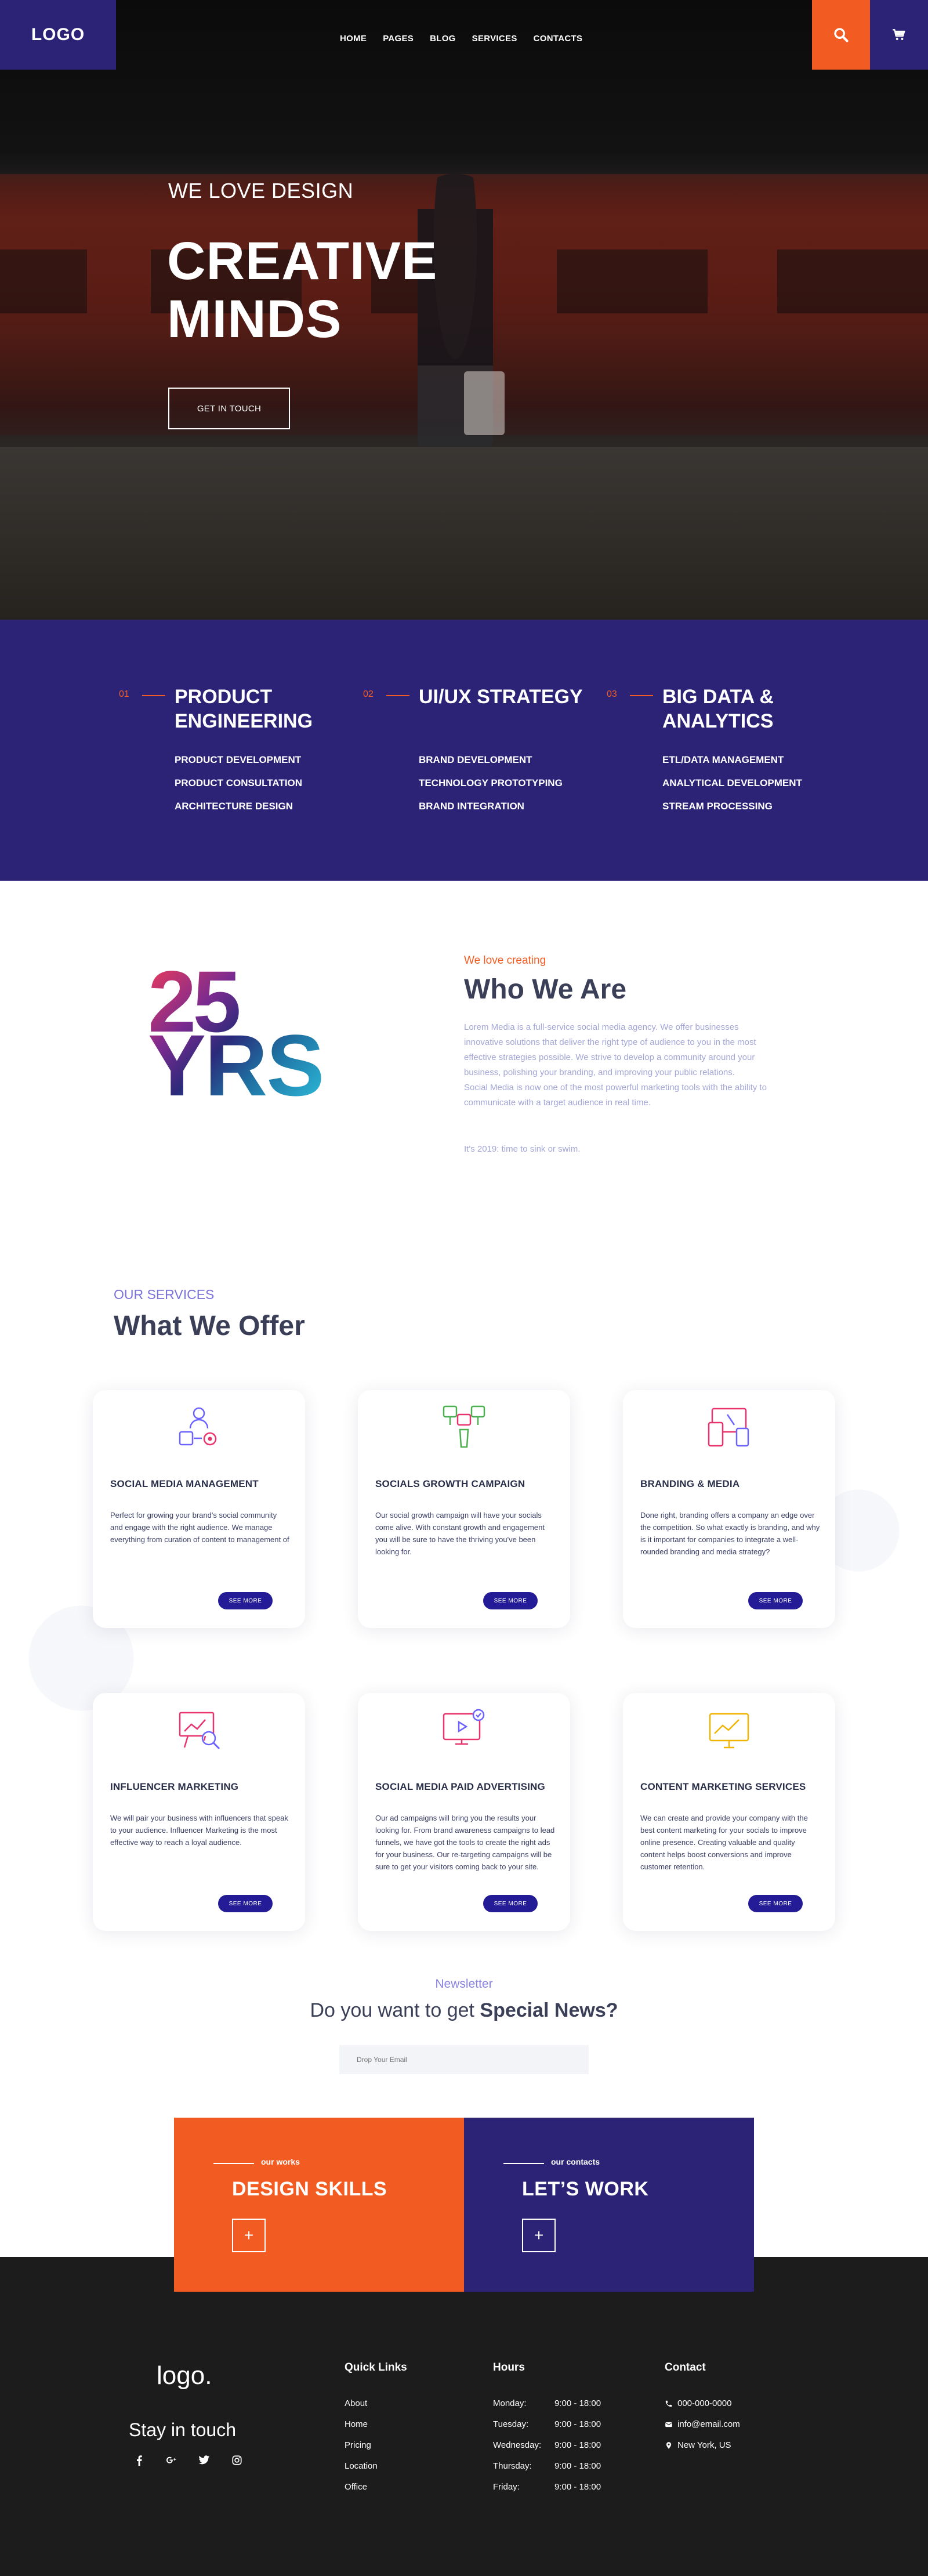 This screenshot has height=2576, width=928. I want to click on get-in-touch-button: GET IN TOUCH, so click(229, 408).